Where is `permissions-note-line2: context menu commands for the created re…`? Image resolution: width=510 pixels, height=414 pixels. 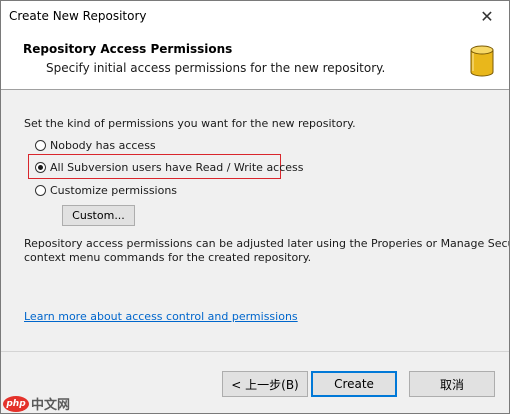 permissions-note-line2: context menu commands for the created re… is located at coordinates (168, 257).